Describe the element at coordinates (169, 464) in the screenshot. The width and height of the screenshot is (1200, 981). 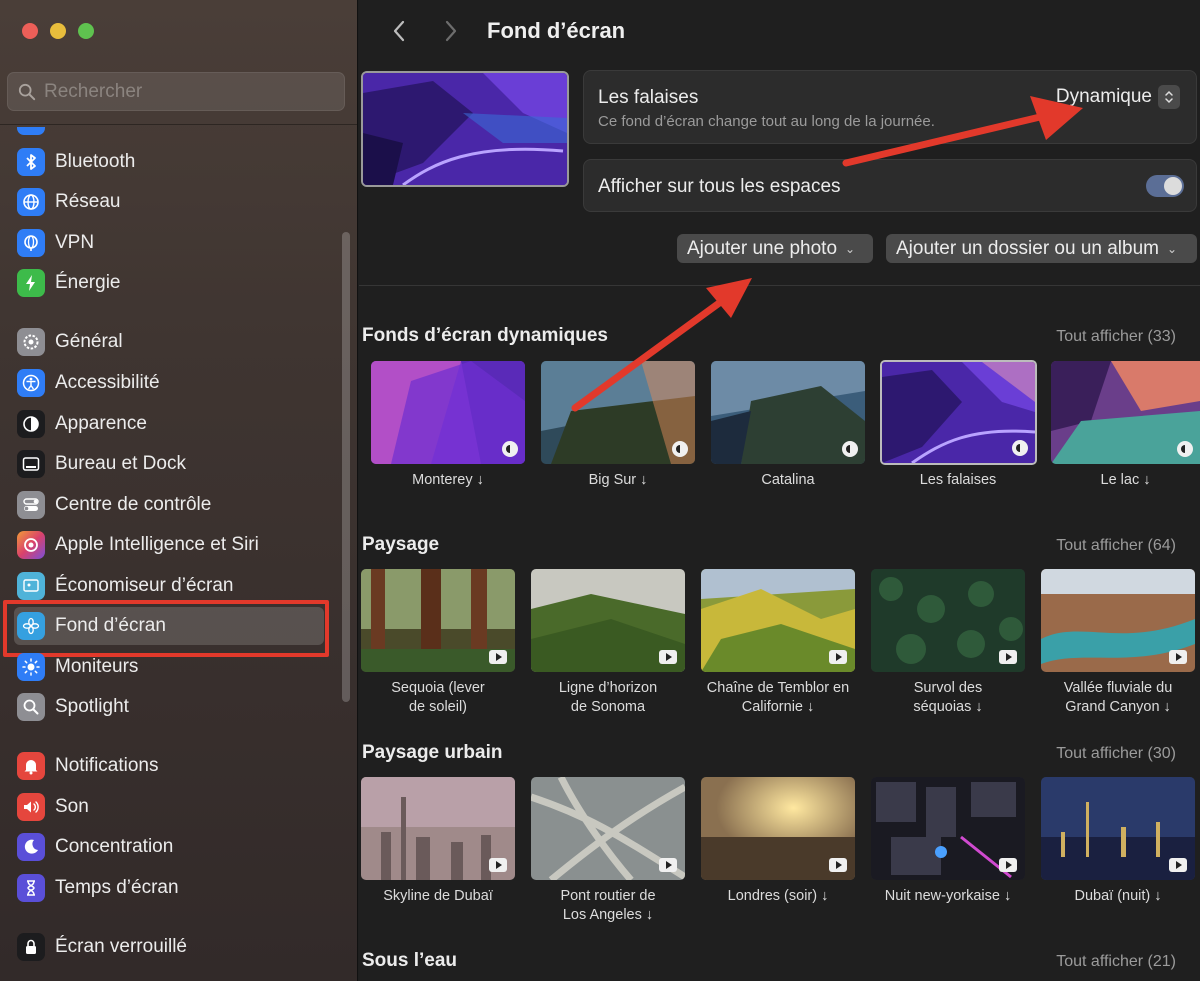
I see `sidebar-item-desktop-dock: Bureau et Dock` at that location.